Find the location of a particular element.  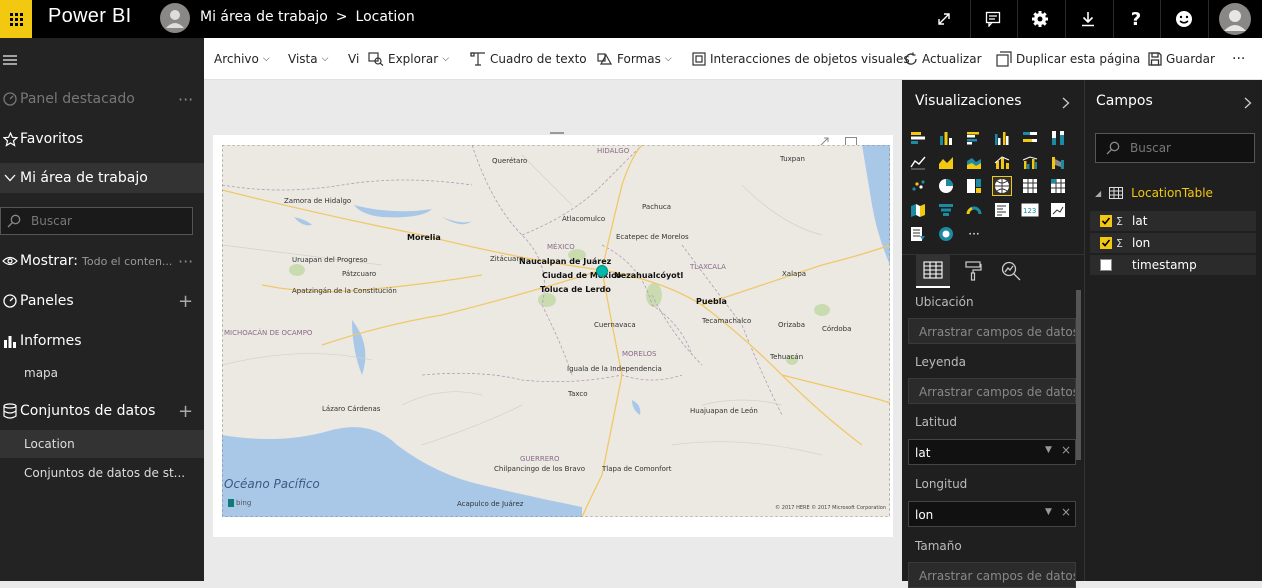

field-item-lat: Σ lat is located at coordinates (1173, 221).